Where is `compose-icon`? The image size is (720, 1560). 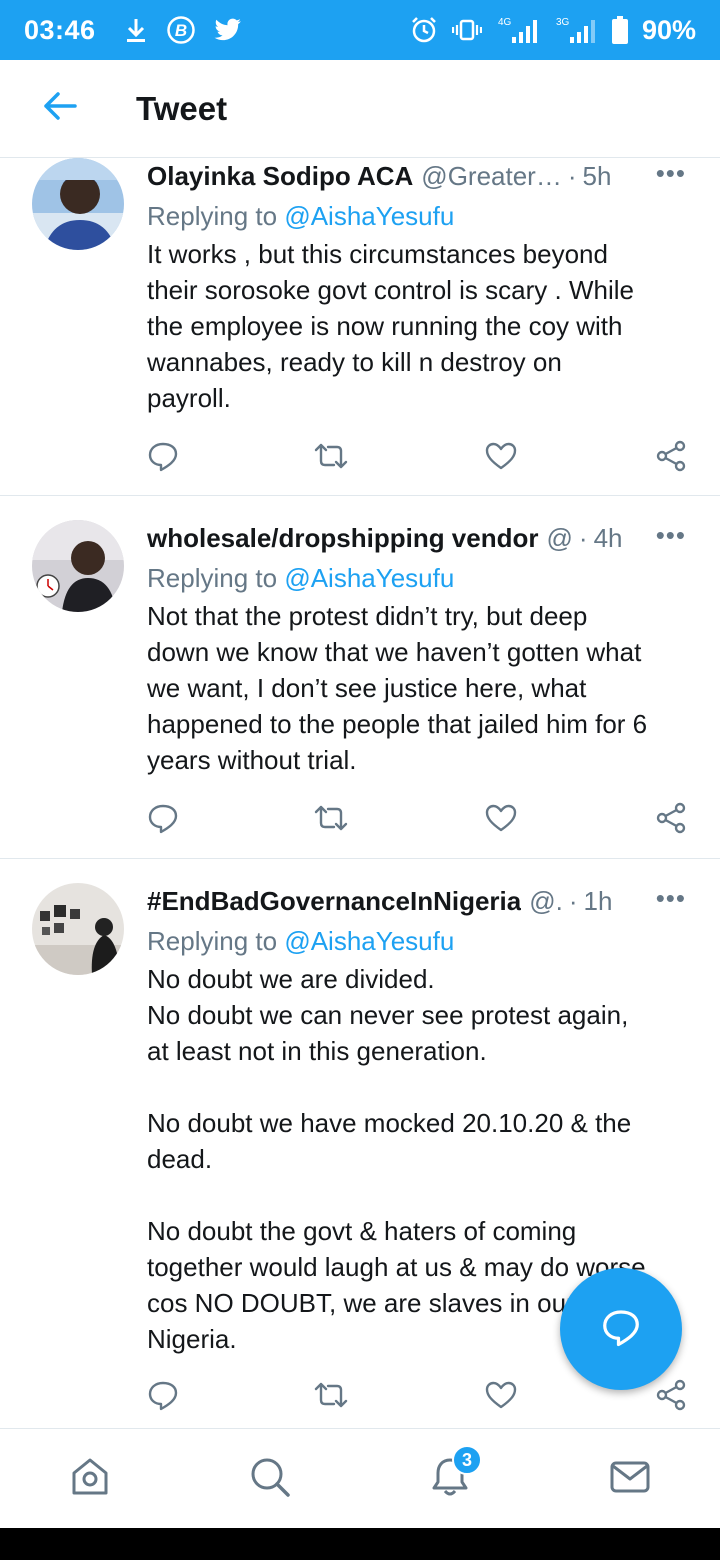 compose-icon is located at coordinates (621, 1329).